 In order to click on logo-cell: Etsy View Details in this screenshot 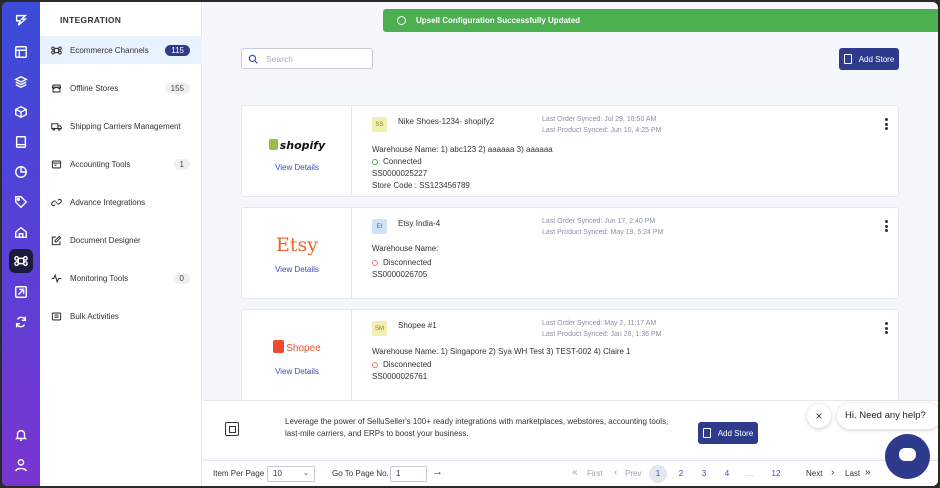, I will do `click(297, 253)`.